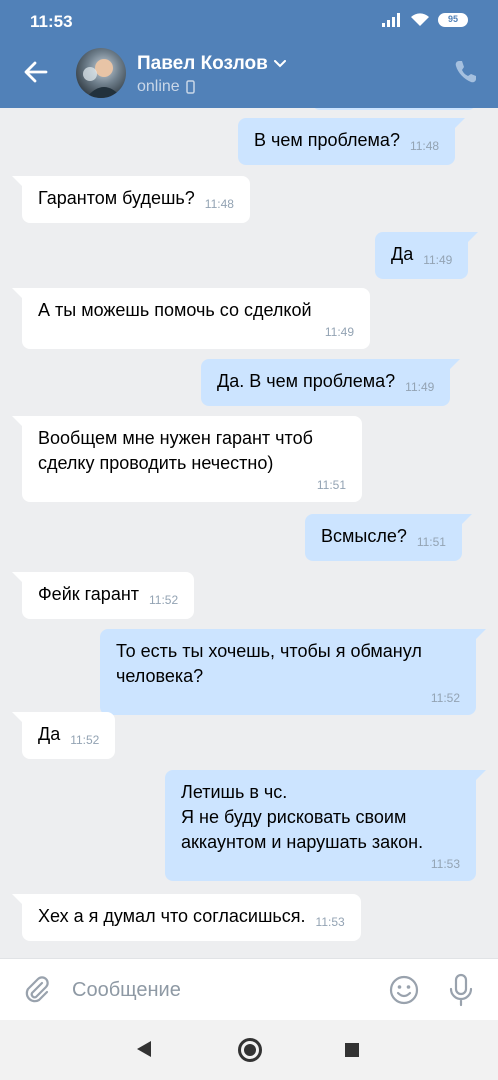 The width and height of the screenshot is (498, 1080). Describe the element at coordinates (461, 990) in the screenshot. I see `microphone-icon` at that location.